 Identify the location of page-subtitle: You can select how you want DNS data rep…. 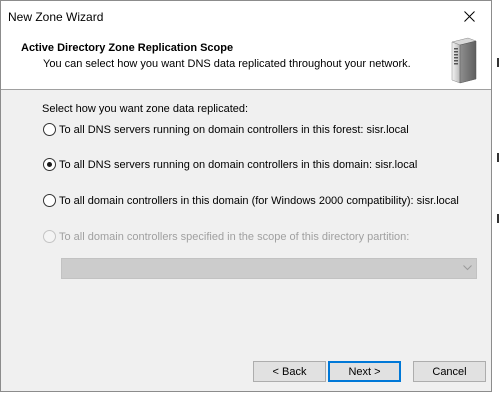
(227, 64).